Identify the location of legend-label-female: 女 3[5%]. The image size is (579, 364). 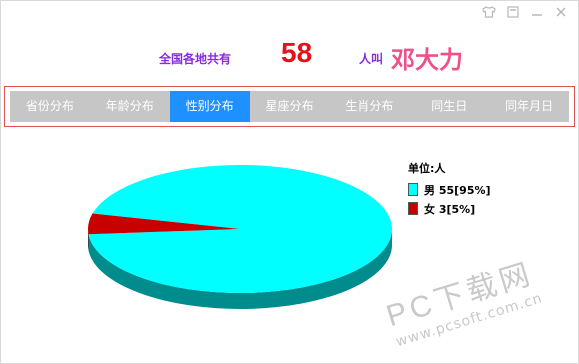
(450, 209).